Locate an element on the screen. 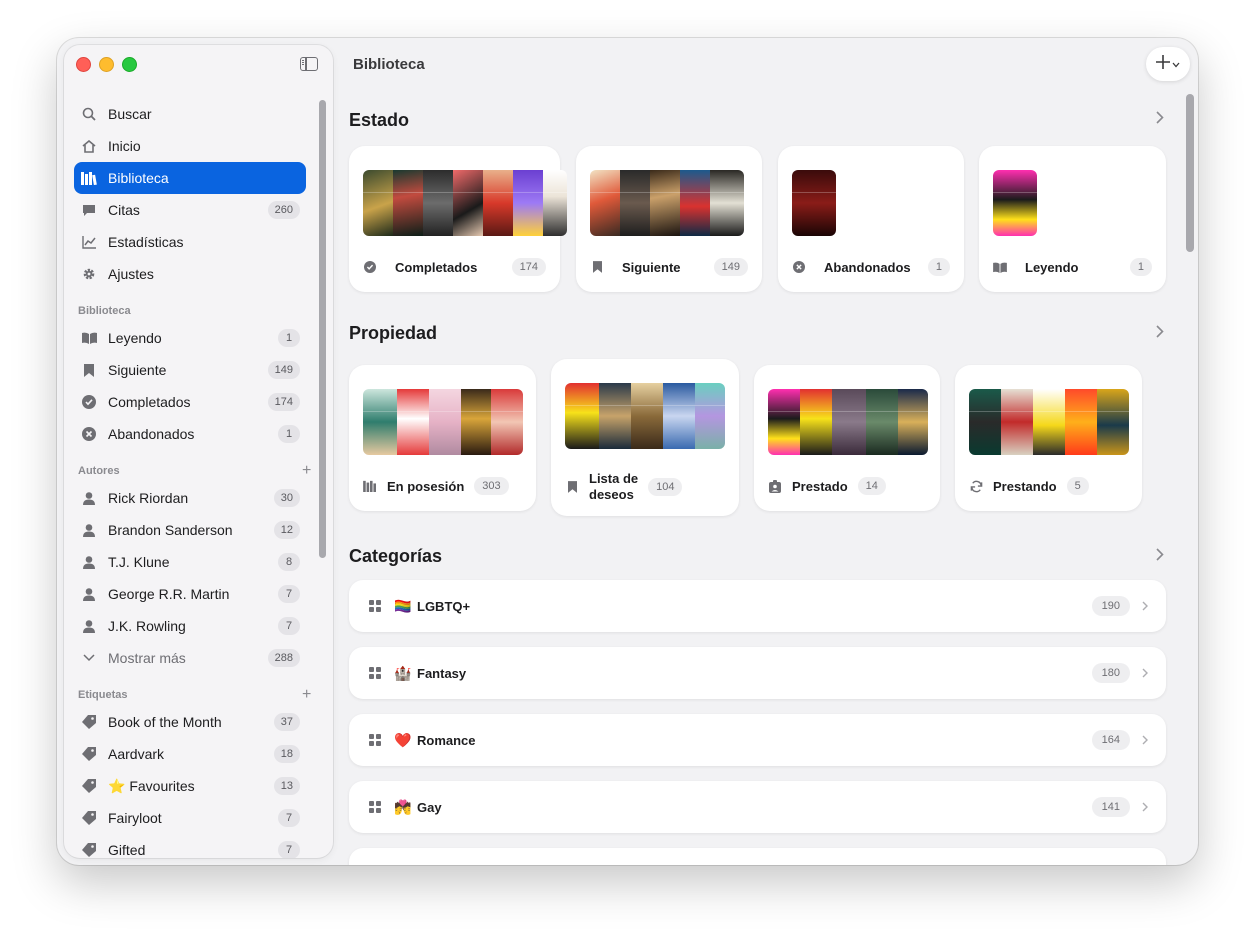 The height and width of the screenshot is (940, 1255). status-card-completados: Completados 174 is located at coordinates (458, 219).